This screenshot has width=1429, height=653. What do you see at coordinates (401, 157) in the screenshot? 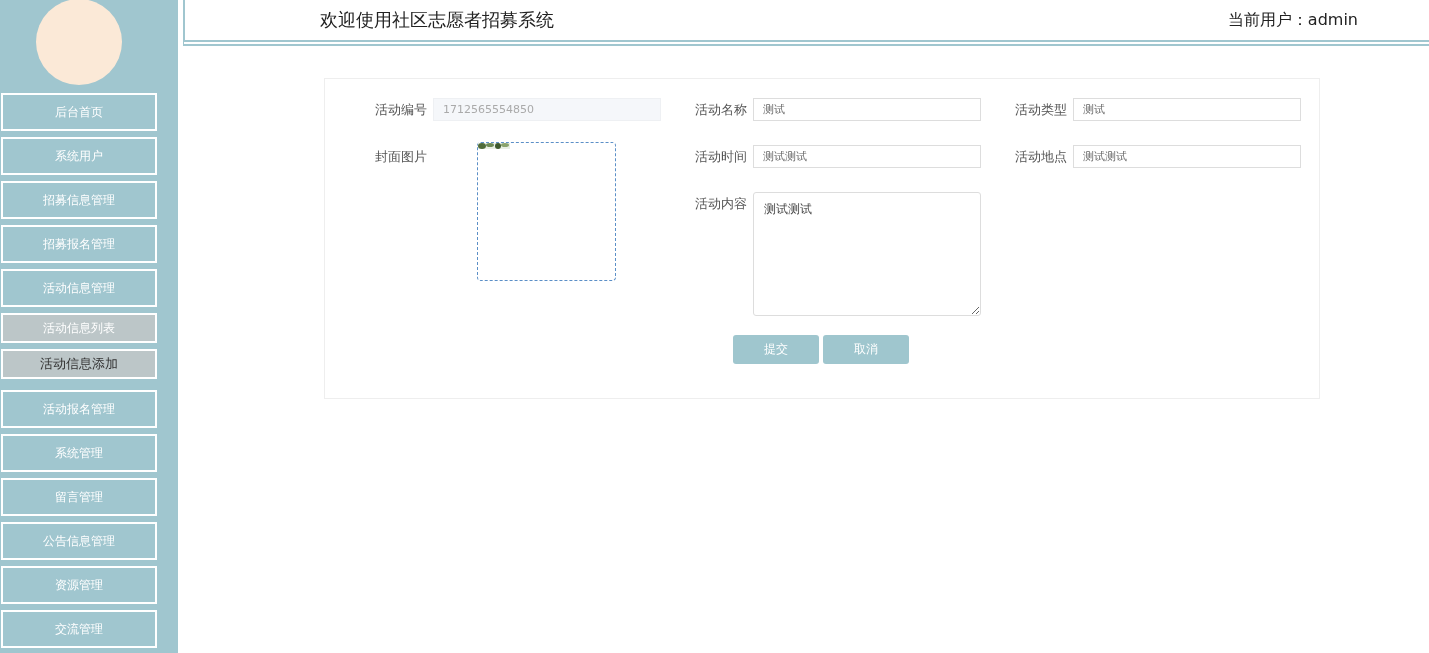
I see `field-label: 封面图片` at bounding box center [401, 157].